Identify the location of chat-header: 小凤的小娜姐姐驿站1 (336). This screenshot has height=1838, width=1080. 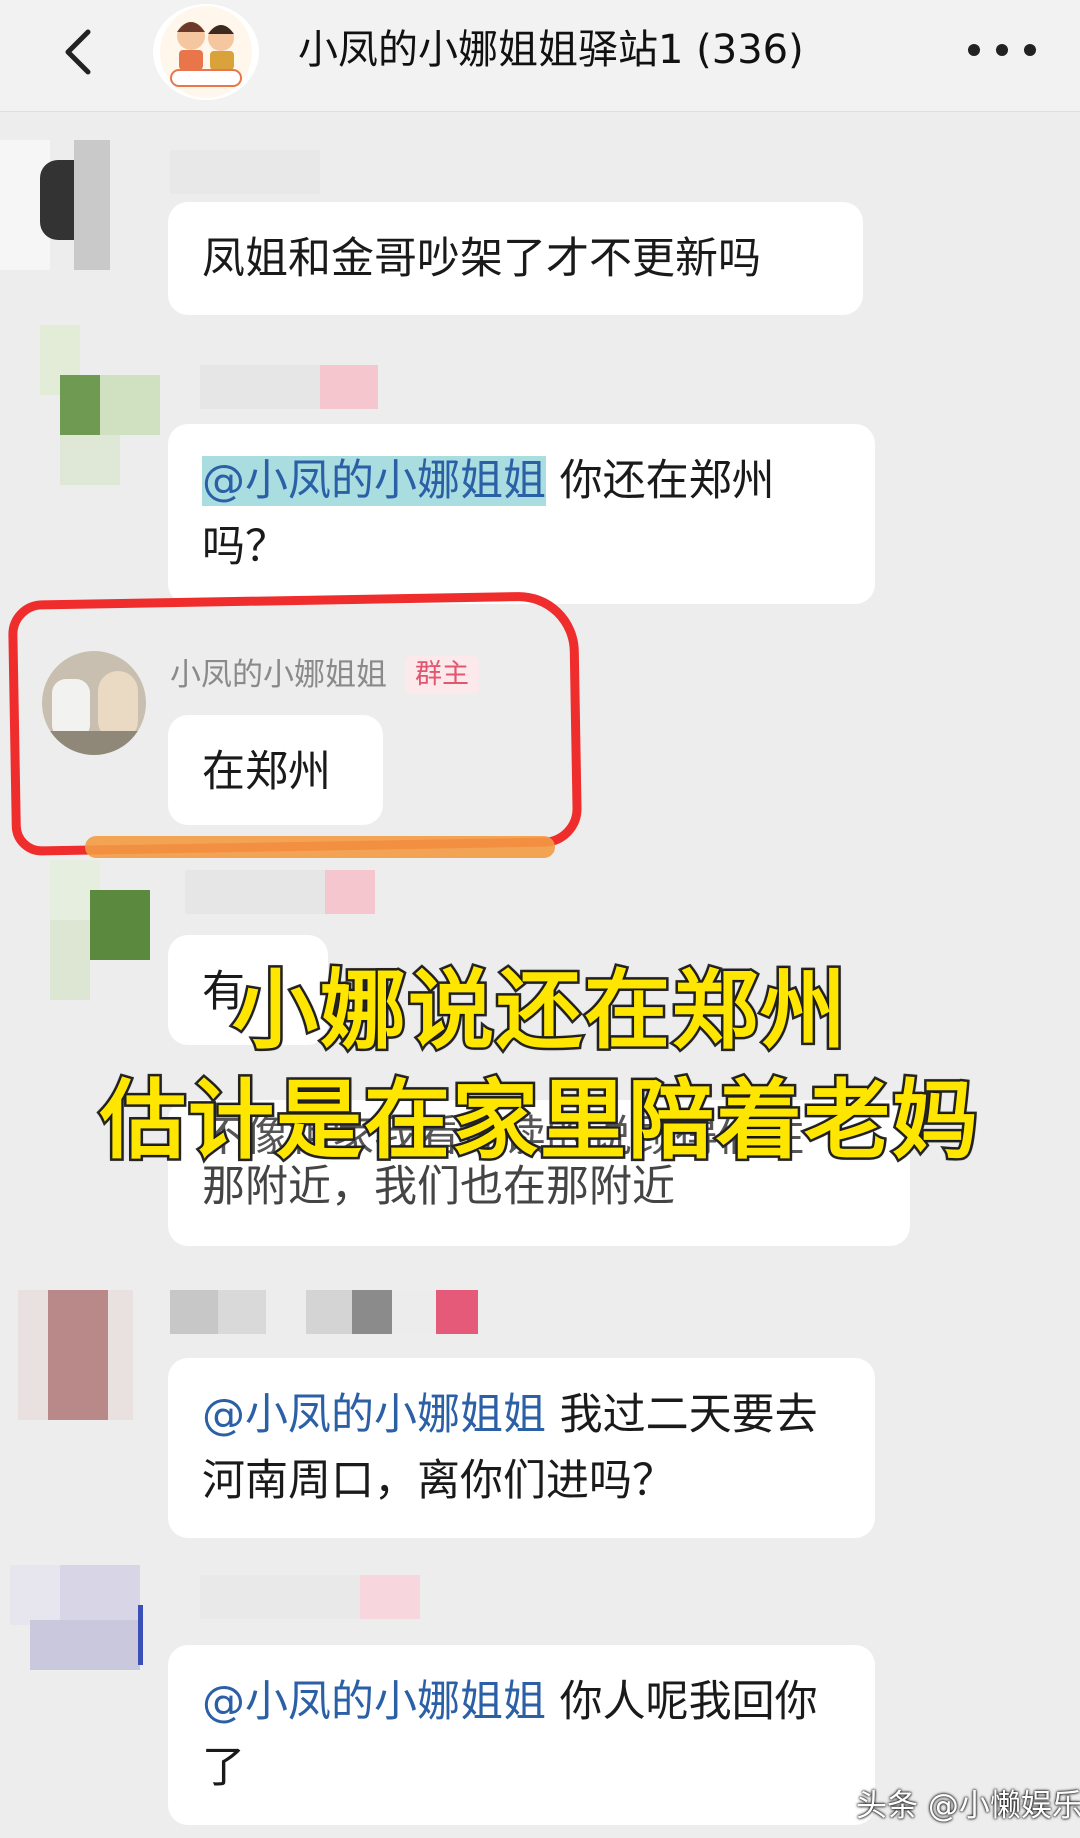
(540, 56).